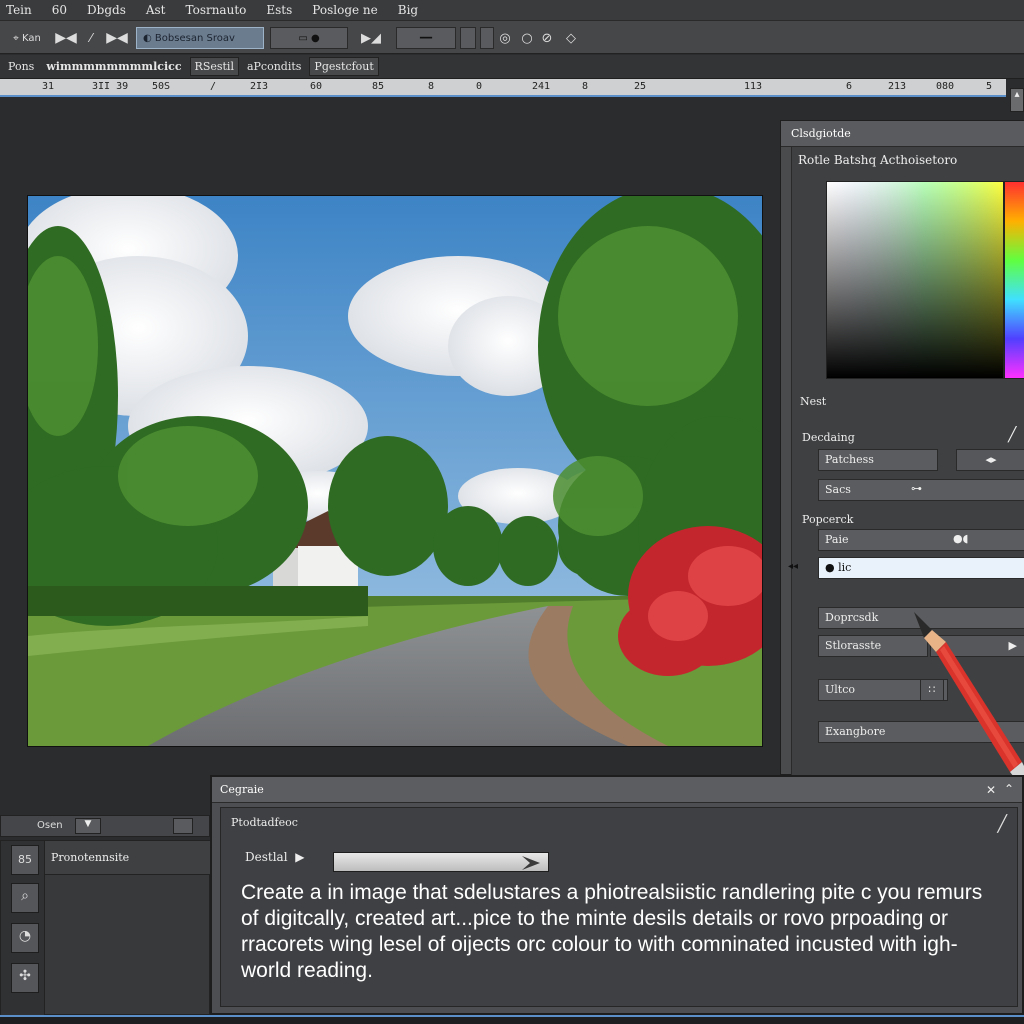 The image size is (1024, 1024). I want to click on hue-slider, so click(1014, 280).